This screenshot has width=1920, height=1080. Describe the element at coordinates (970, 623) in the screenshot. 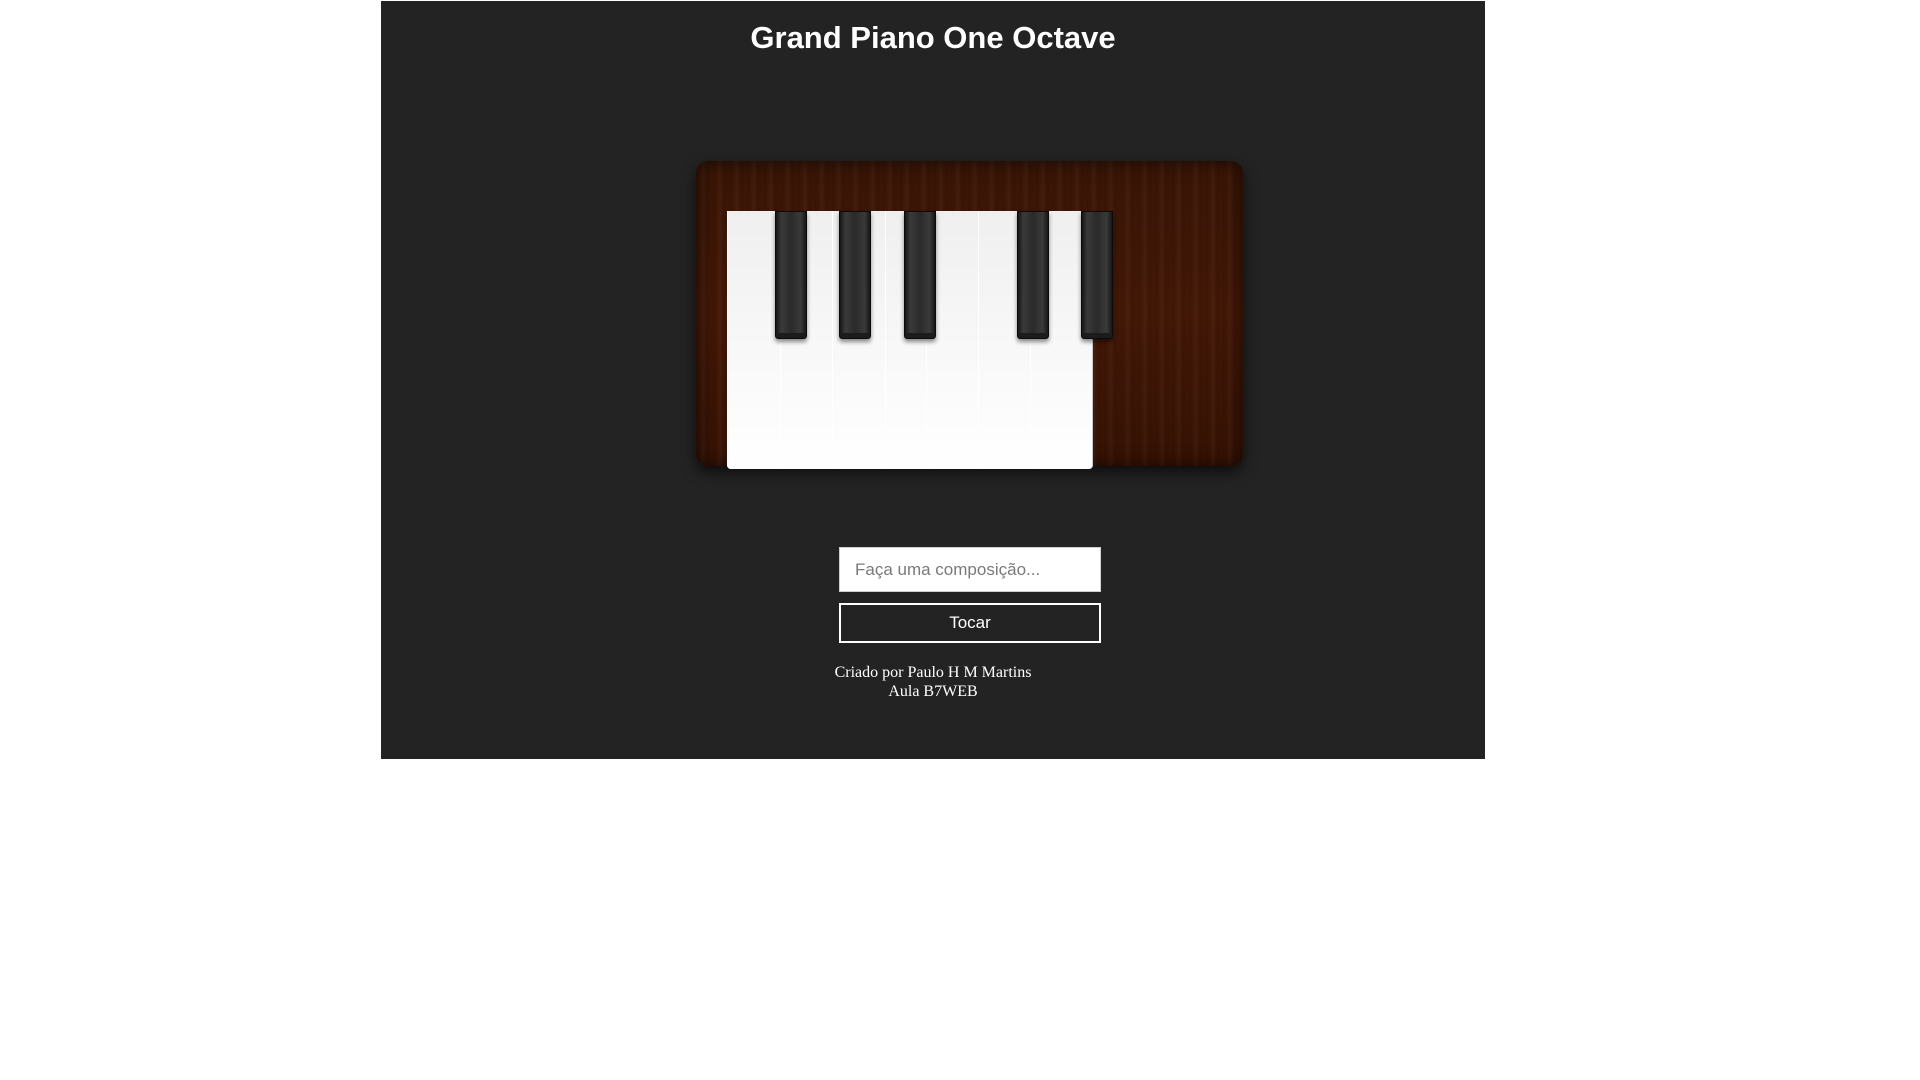

I see `play-button: Tocar` at that location.